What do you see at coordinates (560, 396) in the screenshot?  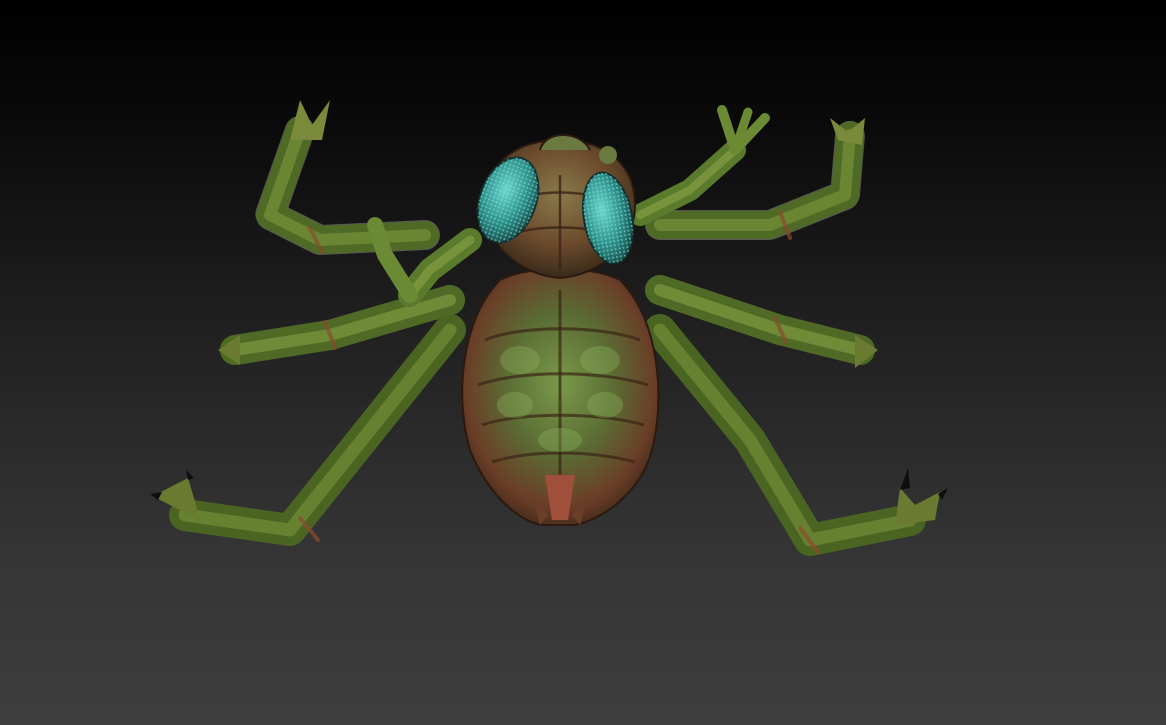 I see `spider-abdomen` at bounding box center [560, 396].